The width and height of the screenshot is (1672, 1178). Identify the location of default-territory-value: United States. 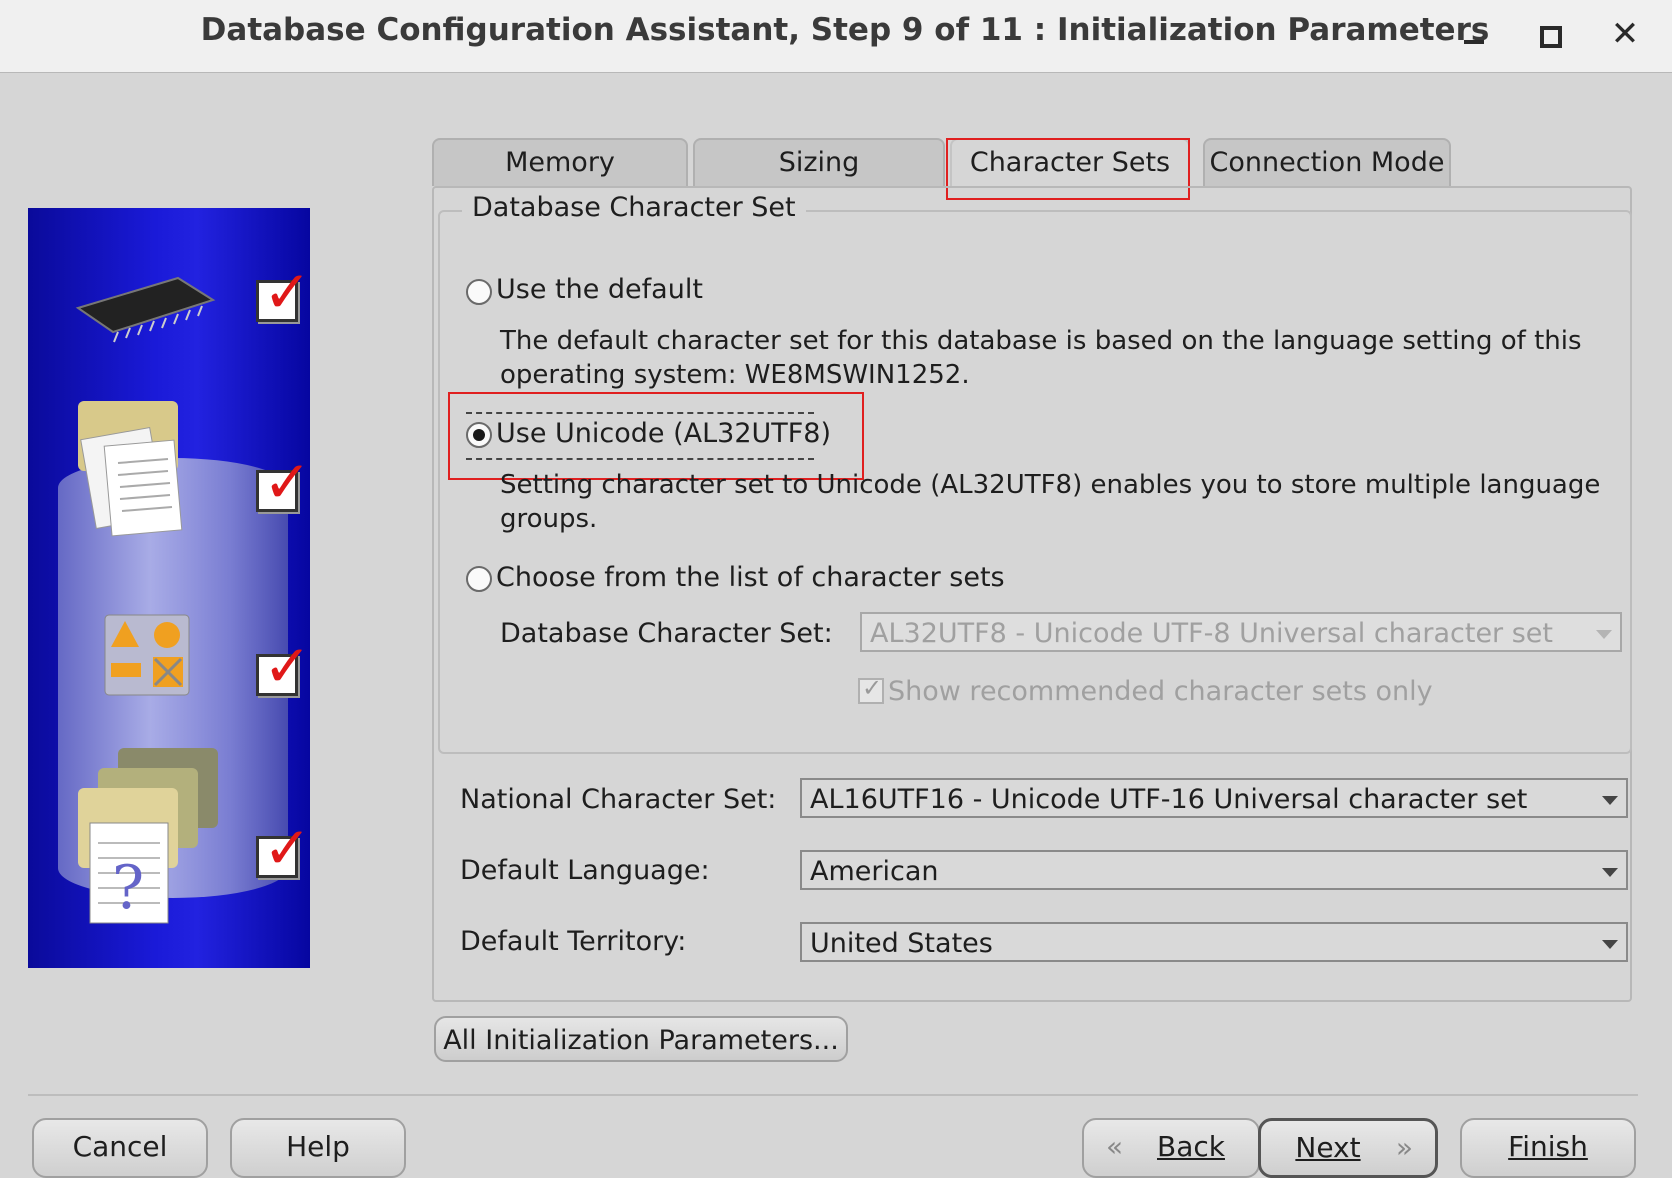
(901, 943).